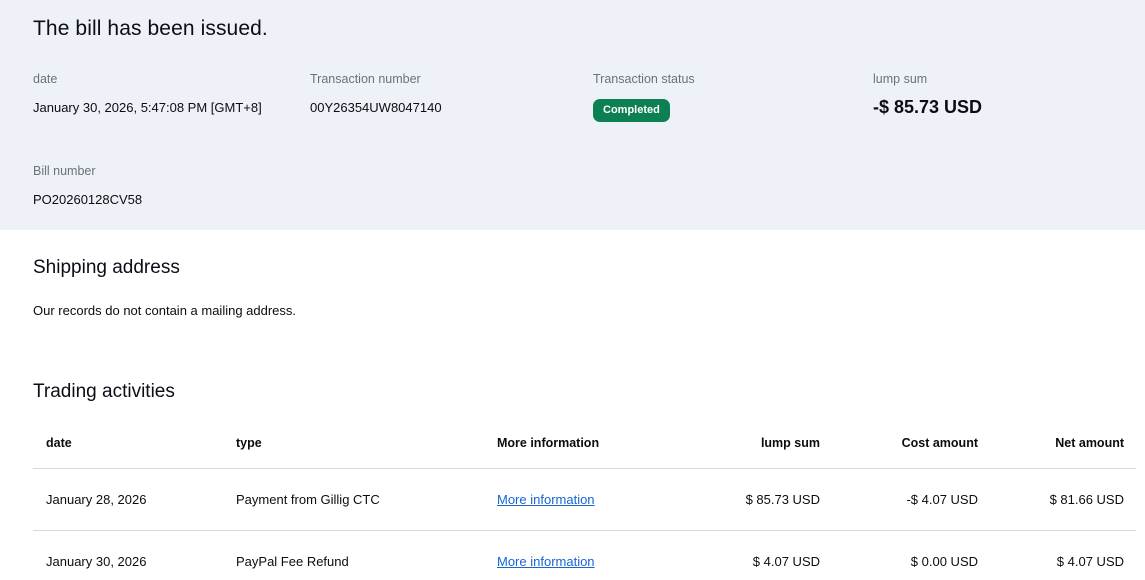 The image size is (1145, 580). I want to click on cell-net-amount: $ 4.07 USD, so click(1090, 561).